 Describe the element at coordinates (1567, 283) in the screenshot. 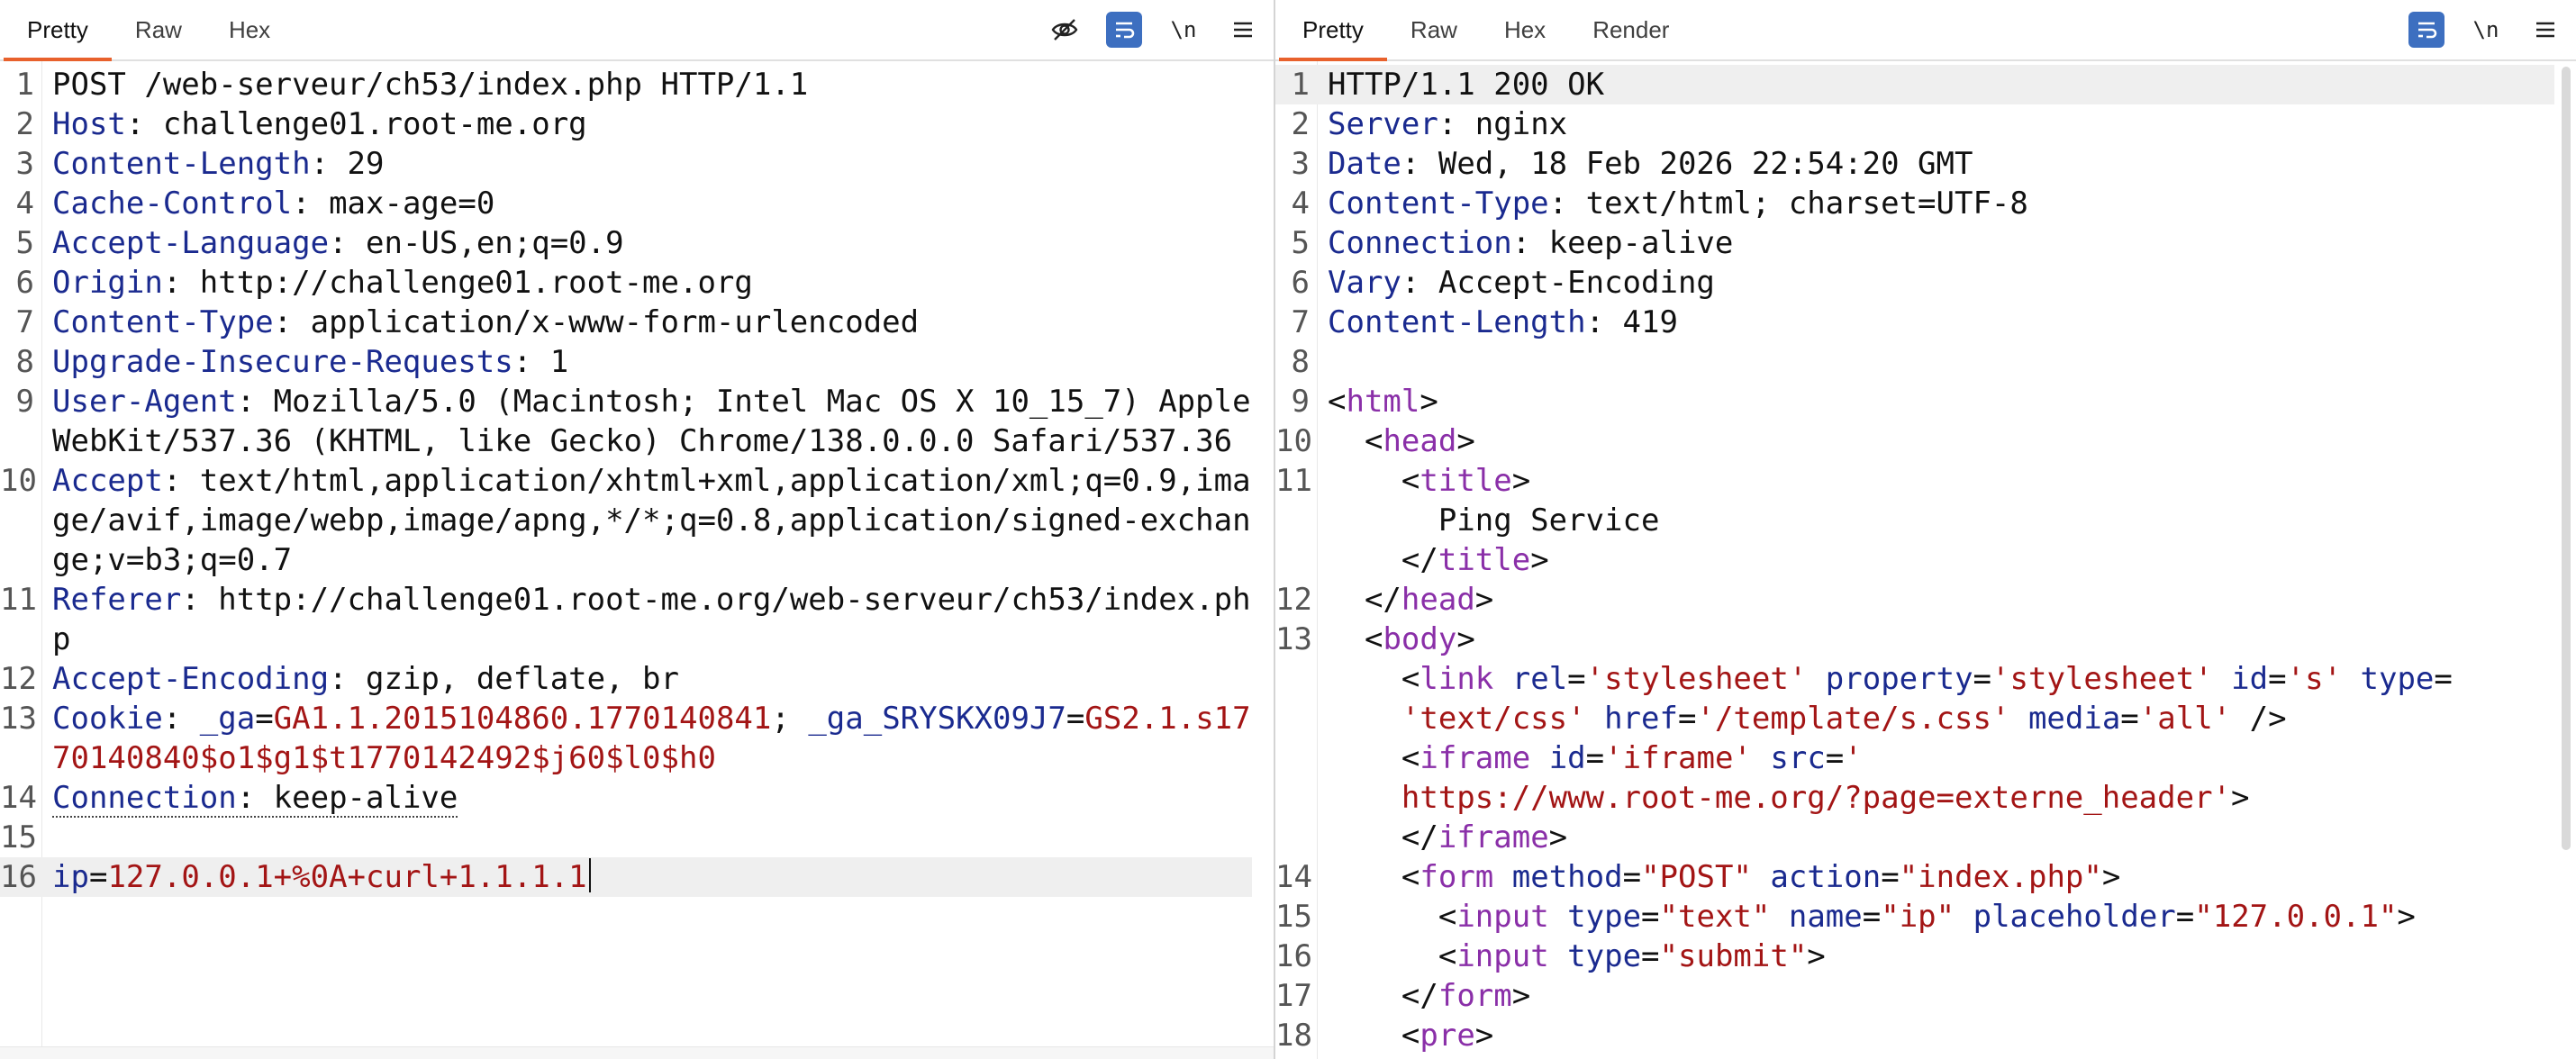

I see `header-value: Accept-Encoding` at that location.